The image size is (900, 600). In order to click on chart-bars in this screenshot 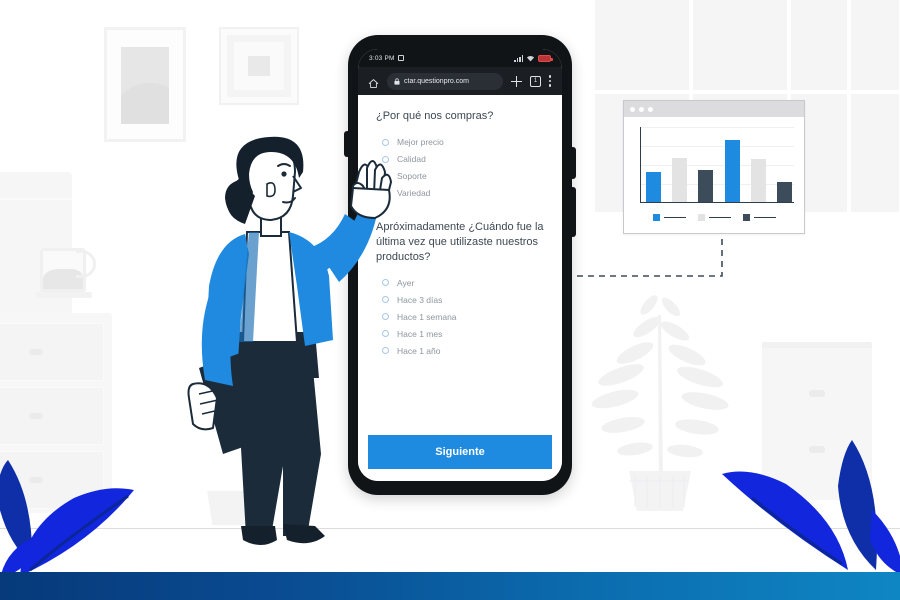, I will do `click(719, 164)`.